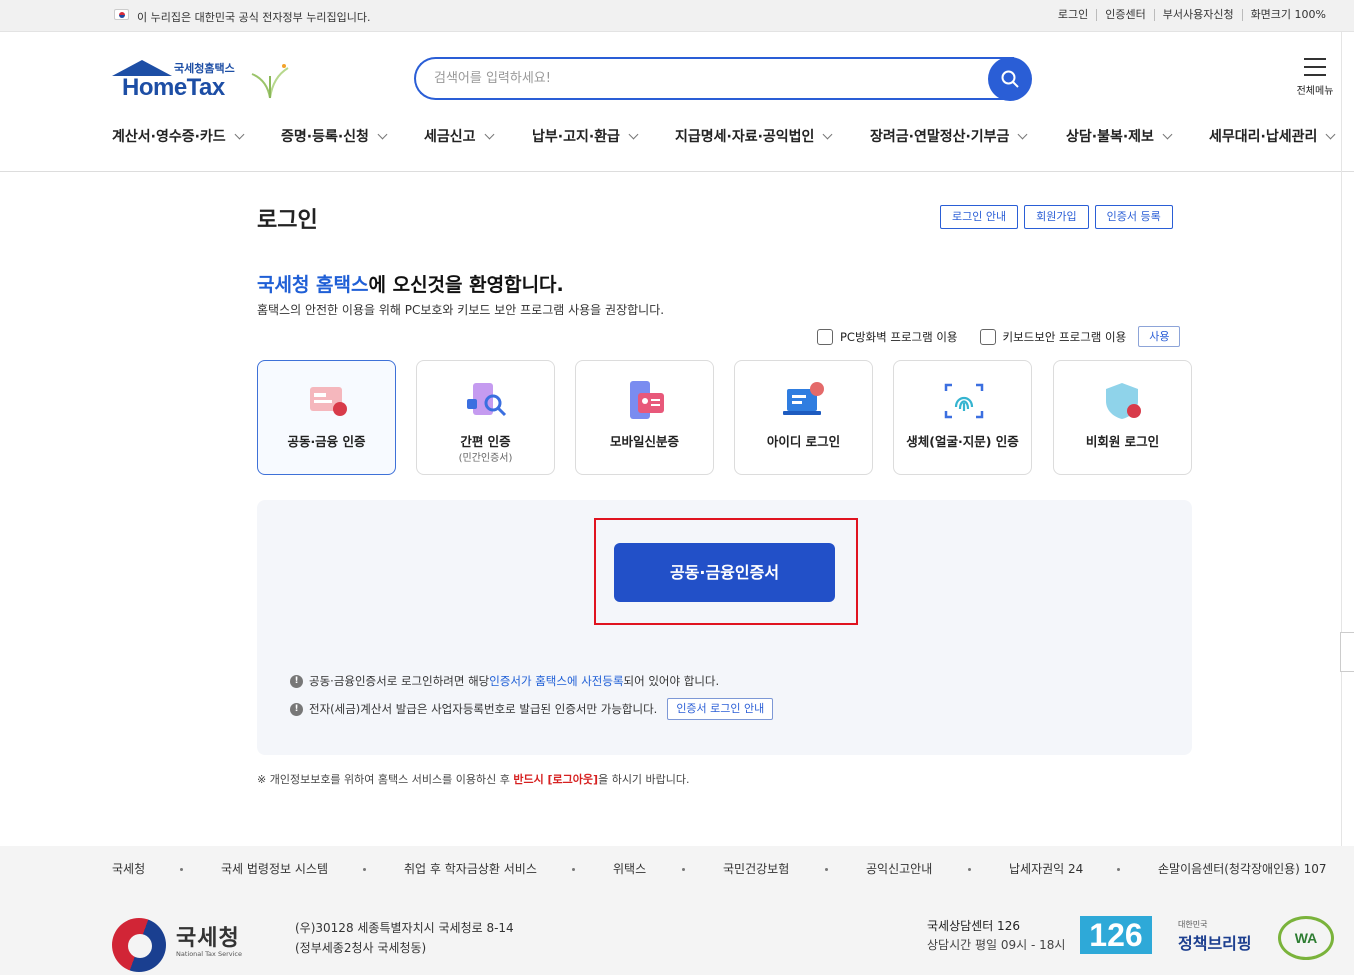 The width and height of the screenshot is (1354, 975). I want to click on method-mobile-id: 모바일신분증, so click(644, 417).